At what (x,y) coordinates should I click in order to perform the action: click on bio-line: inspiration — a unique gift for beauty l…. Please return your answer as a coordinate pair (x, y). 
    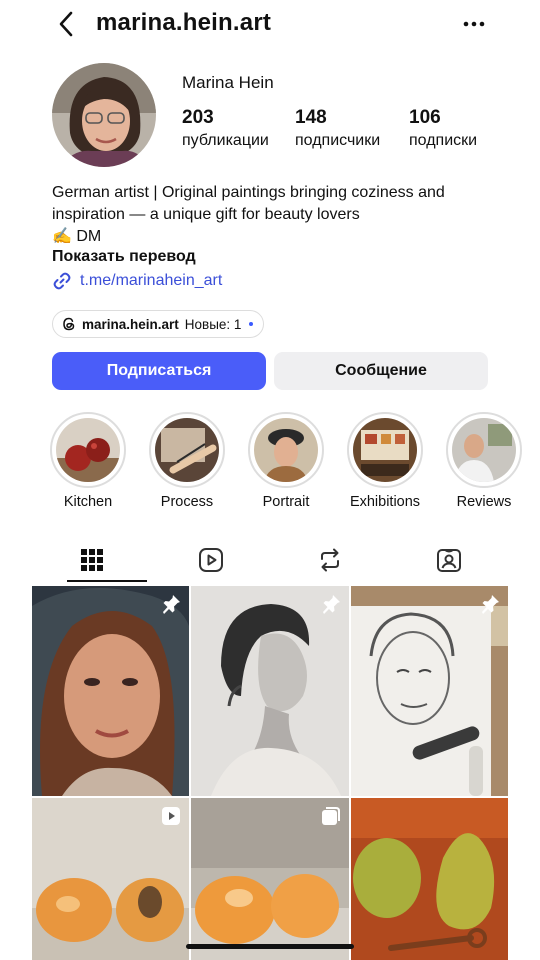
    Looking at the image, I should click on (206, 214).